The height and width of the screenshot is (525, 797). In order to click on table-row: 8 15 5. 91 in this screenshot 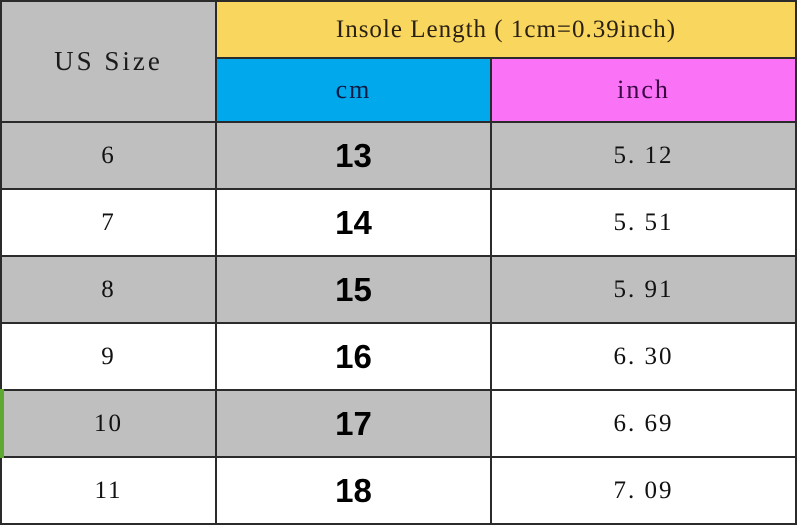, I will do `click(398, 289)`.